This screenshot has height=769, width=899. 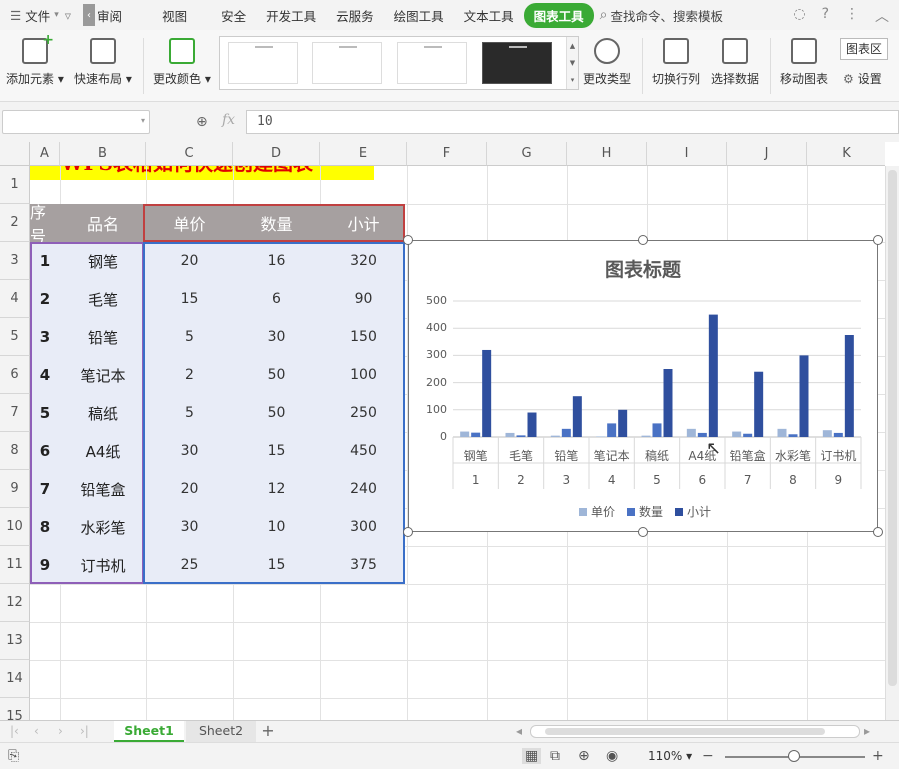 What do you see at coordinates (35, 59) in the screenshot?
I see `add-element-button: + 添加元素 ▾` at bounding box center [35, 59].